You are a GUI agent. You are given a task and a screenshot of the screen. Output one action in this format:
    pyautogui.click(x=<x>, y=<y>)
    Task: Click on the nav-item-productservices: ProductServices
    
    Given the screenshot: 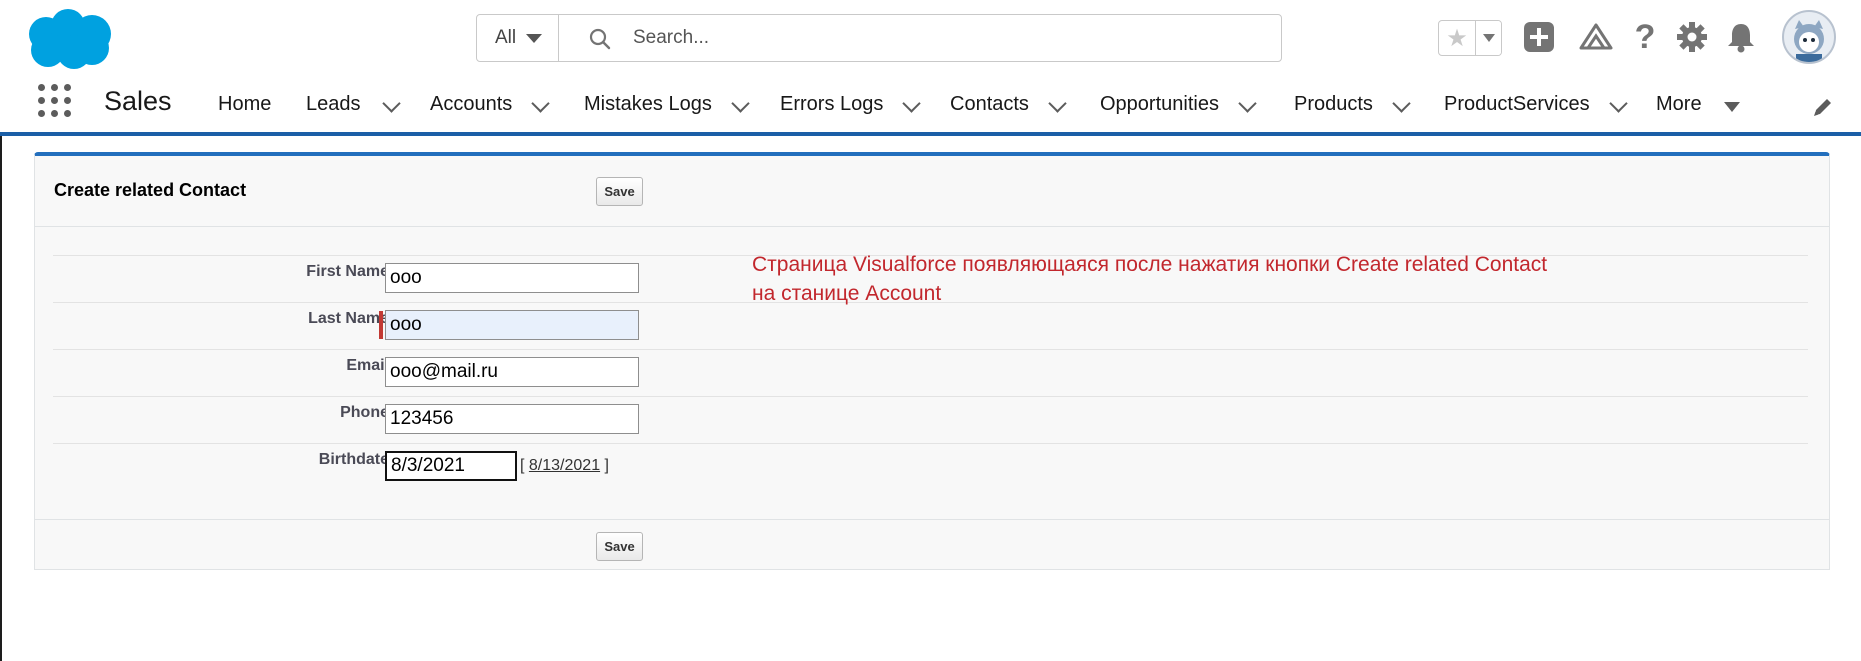 What is the action you would take?
    pyautogui.click(x=1536, y=104)
    